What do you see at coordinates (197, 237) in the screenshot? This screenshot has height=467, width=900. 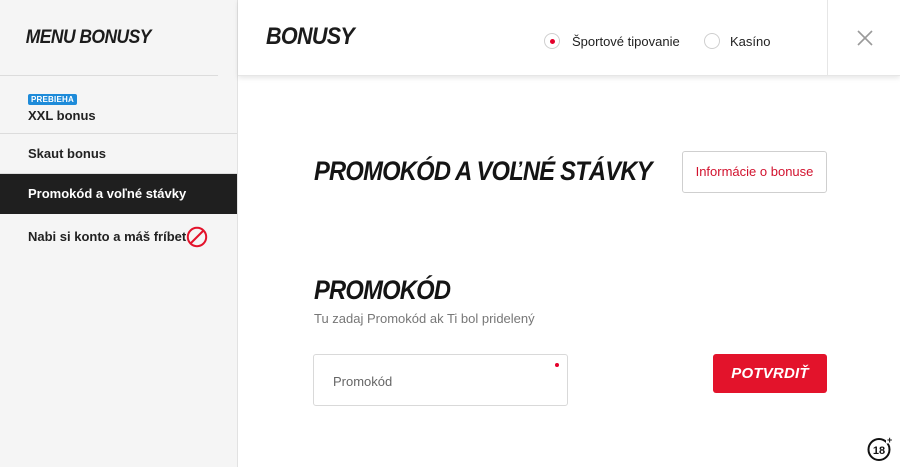 I see `ban-icon` at bounding box center [197, 237].